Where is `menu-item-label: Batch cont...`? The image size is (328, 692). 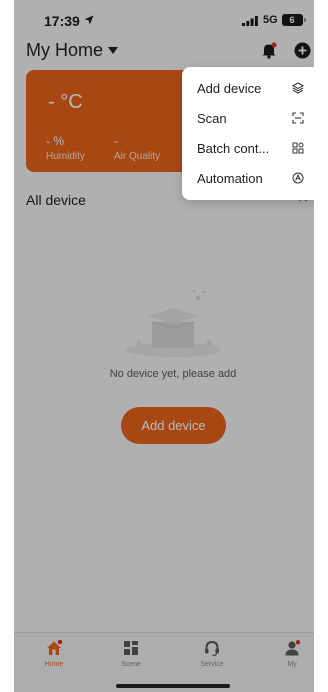 menu-item-label: Batch cont... is located at coordinates (233, 148).